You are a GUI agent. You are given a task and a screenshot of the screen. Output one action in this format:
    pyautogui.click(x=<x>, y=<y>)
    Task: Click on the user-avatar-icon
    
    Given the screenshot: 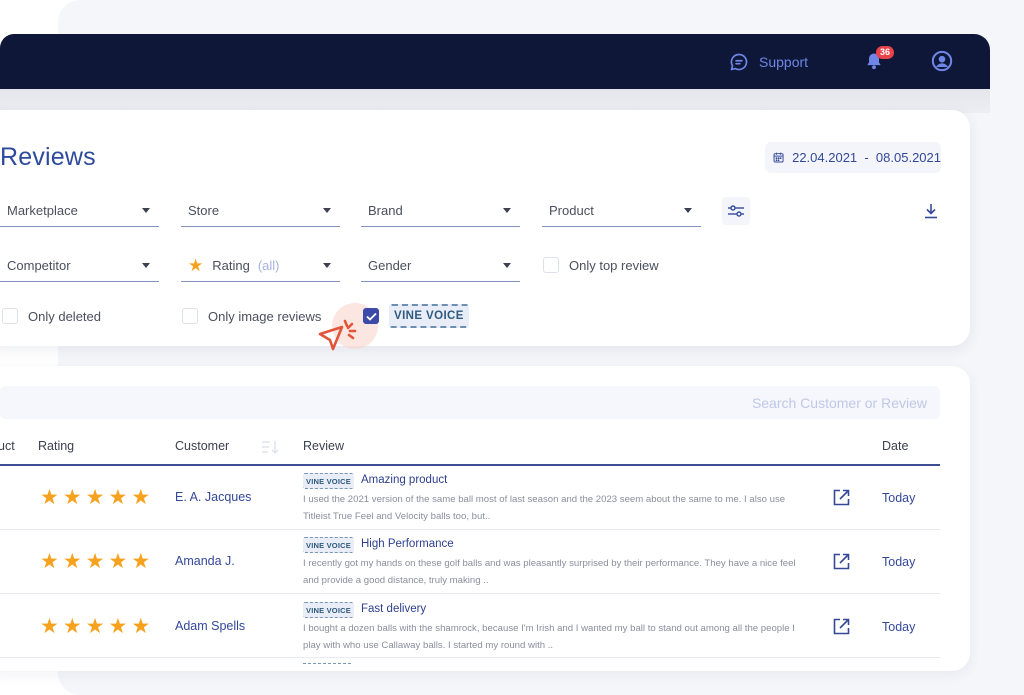 What is the action you would take?
    pyautogui.click(x=942, y=61)
    